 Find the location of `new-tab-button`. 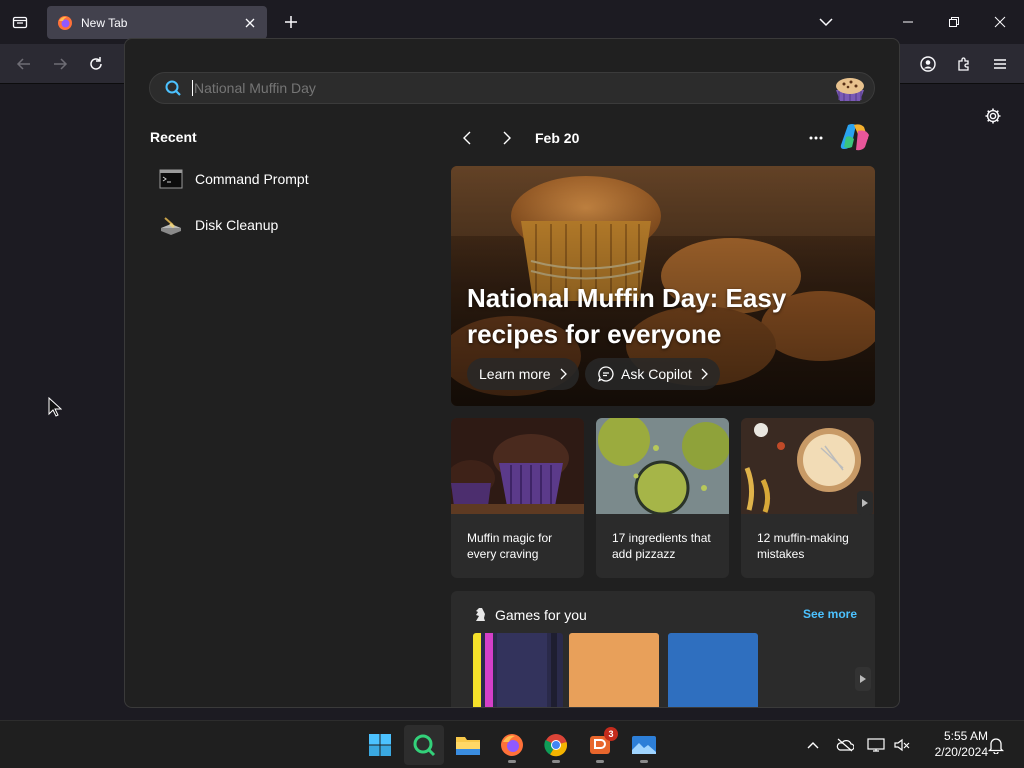

new-tab-button is located at coordinates (291, 22).